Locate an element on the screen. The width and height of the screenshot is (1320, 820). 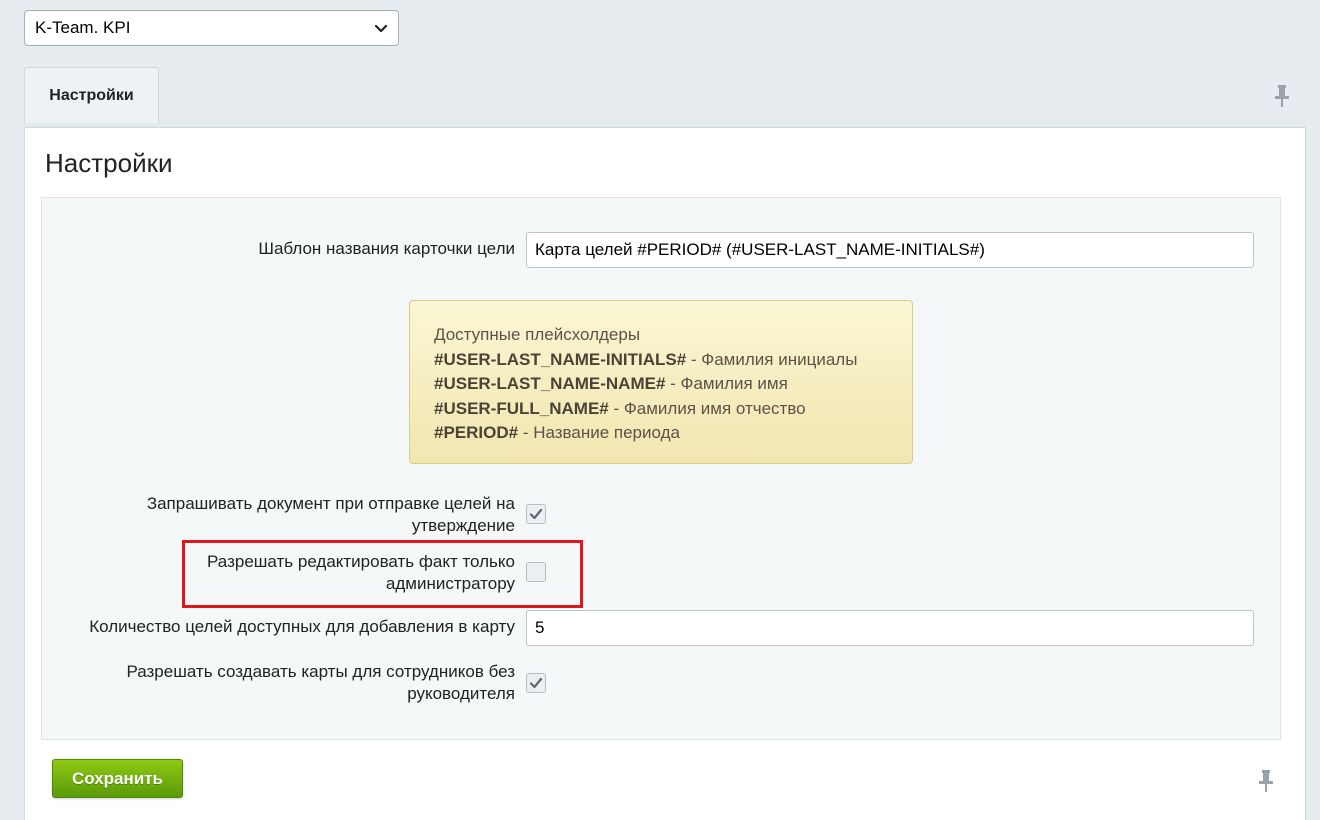
card-template-label: Шаблон названия карточки цели is located at coordinates (386, 248).